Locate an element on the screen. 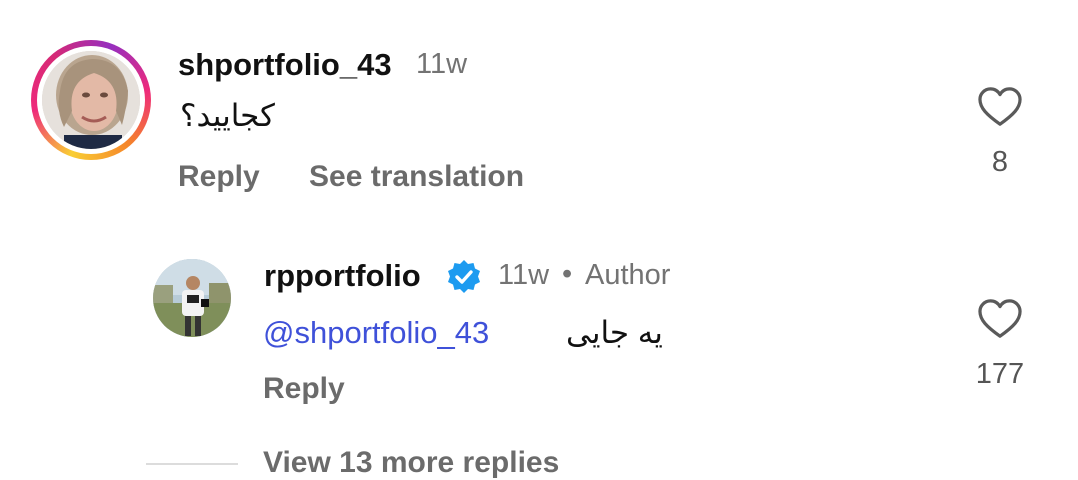 The image size is (1078, 480). author-label: Author is located at coordinates (628, 275).